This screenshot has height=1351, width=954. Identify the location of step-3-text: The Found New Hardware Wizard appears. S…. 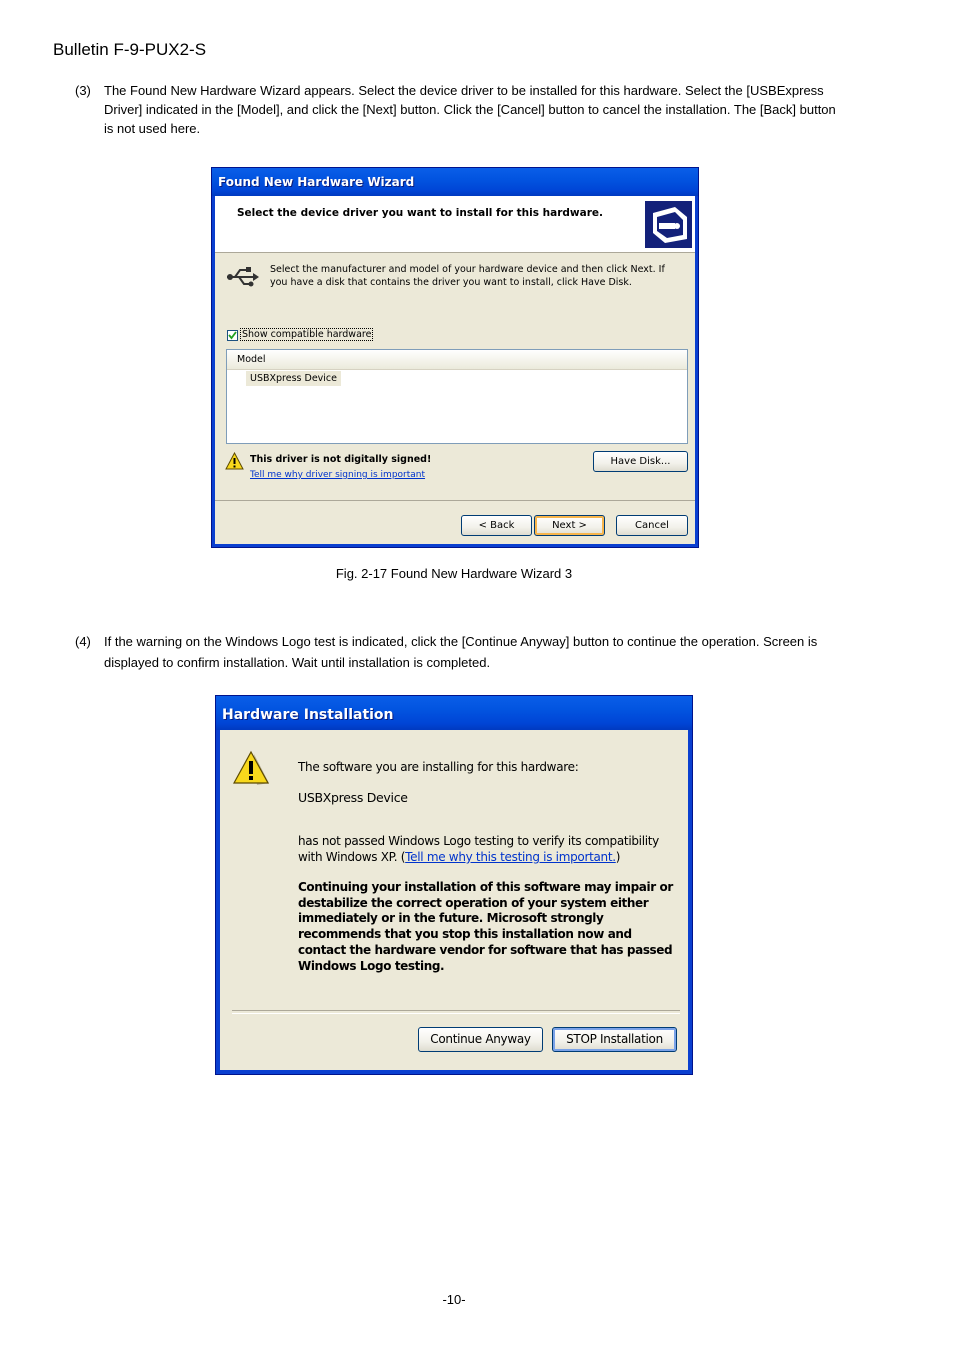
(470, 109).